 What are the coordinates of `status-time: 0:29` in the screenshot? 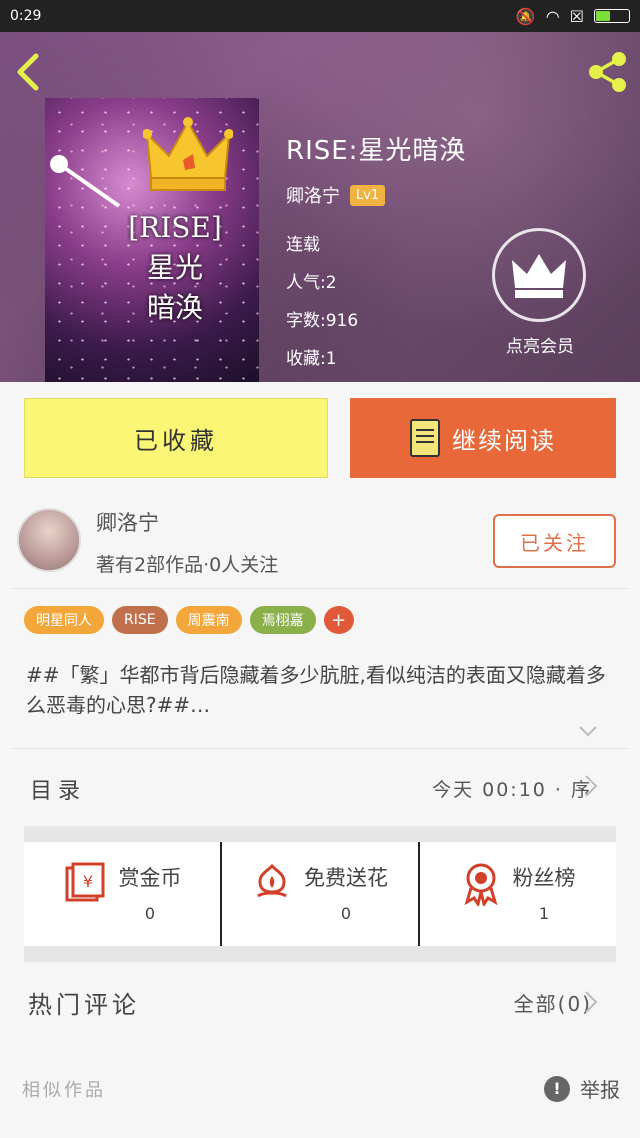 It's located at (26, 16).